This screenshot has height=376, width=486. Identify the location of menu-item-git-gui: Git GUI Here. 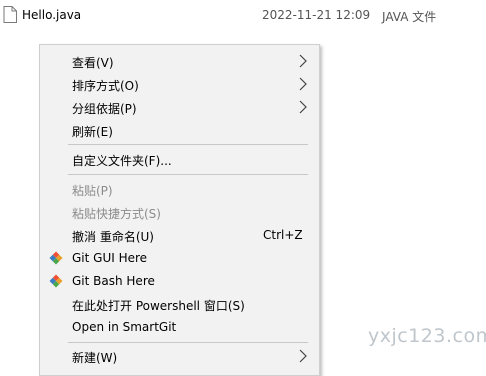
(179, 258).